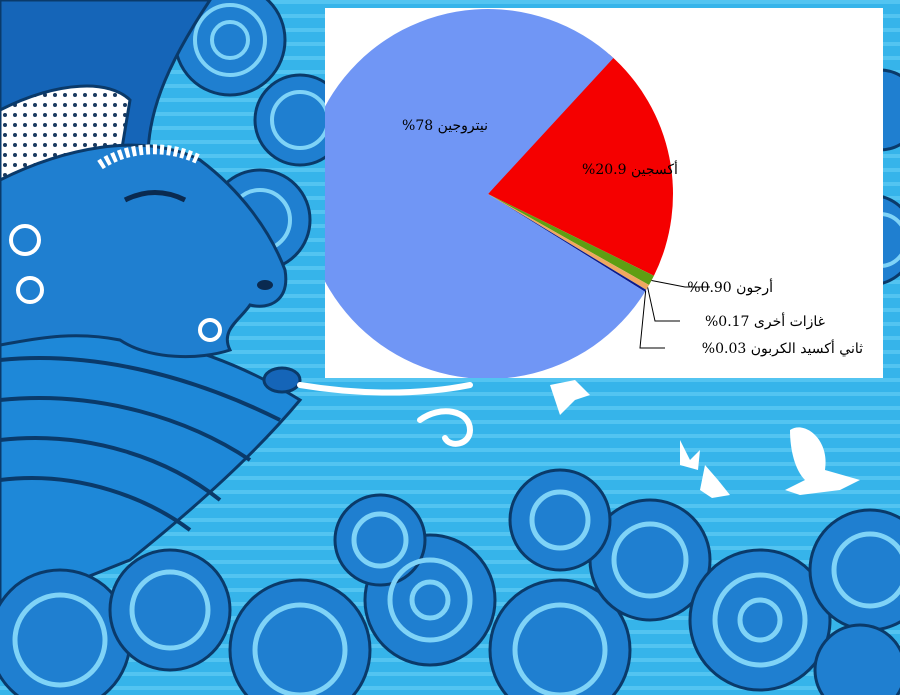 The width and height of the screenshot is (900, 695). Describe the element at coordinates (765, 320) in the screenshot. I see `slice-label: غازات أخرى 0.17%` at that location.